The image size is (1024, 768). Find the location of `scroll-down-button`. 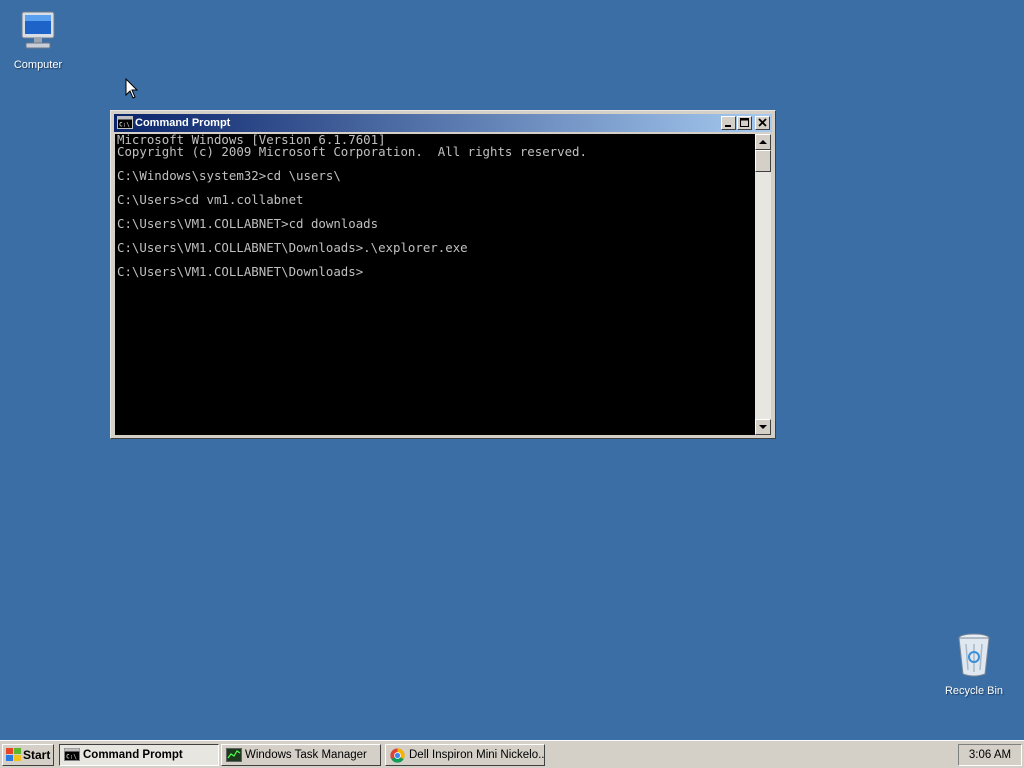

scroll-down-button is located at coordinates (763, 427).